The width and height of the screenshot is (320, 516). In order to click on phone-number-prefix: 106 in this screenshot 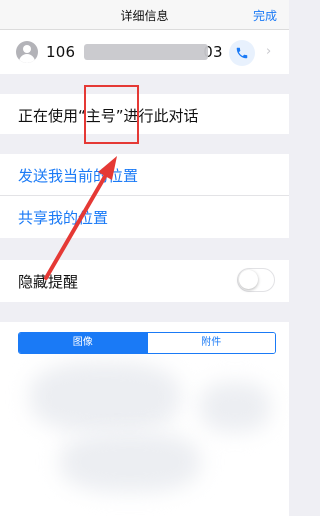, I will do `click(61, 52)`.